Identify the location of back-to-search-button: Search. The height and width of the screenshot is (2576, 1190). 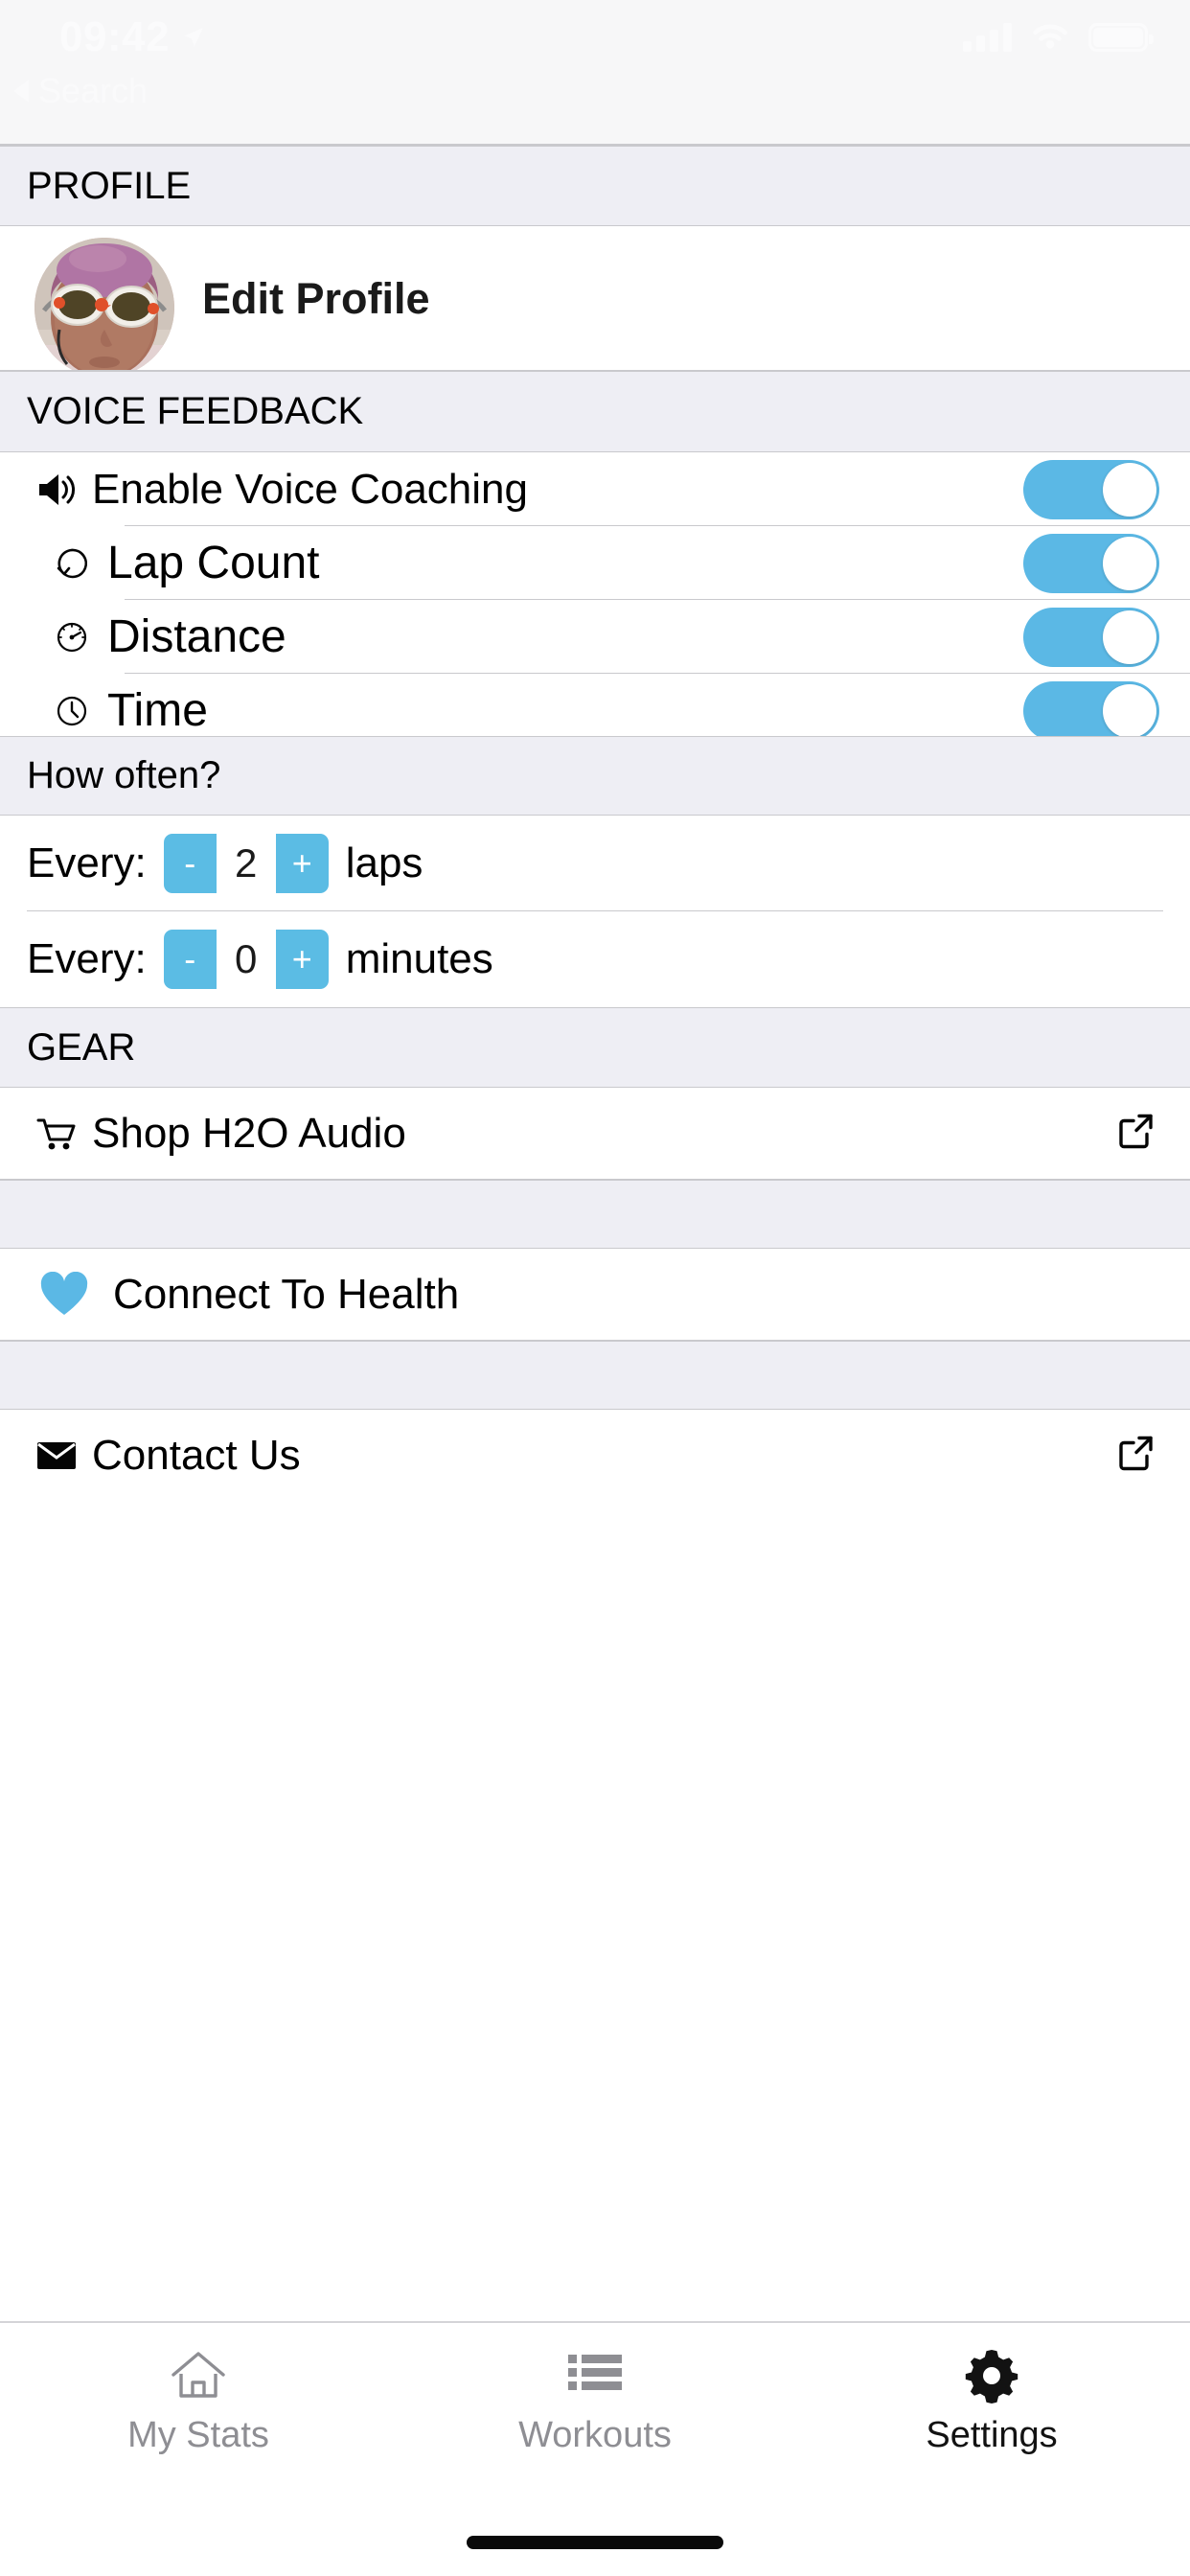
(81, 91).